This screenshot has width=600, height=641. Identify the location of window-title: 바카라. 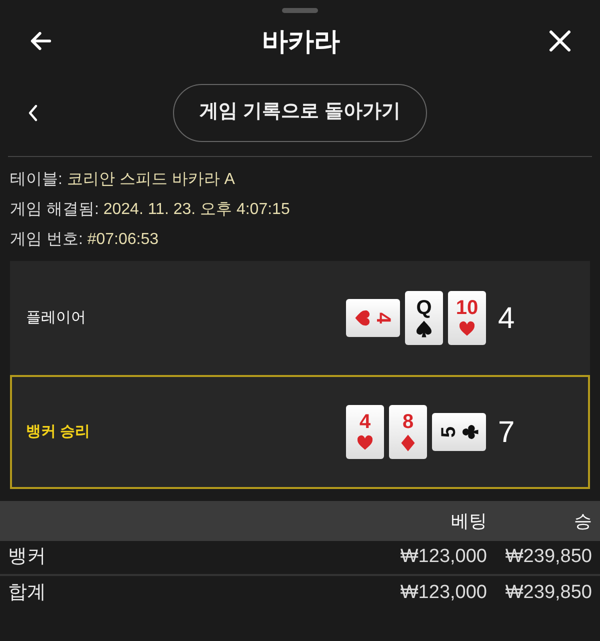
(301, 41).